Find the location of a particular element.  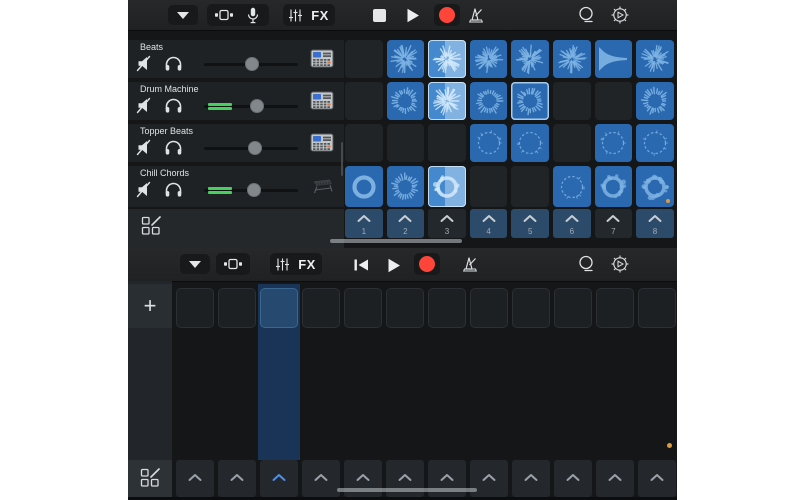

track-list-scrollbar is located at coordinates (342, 159).